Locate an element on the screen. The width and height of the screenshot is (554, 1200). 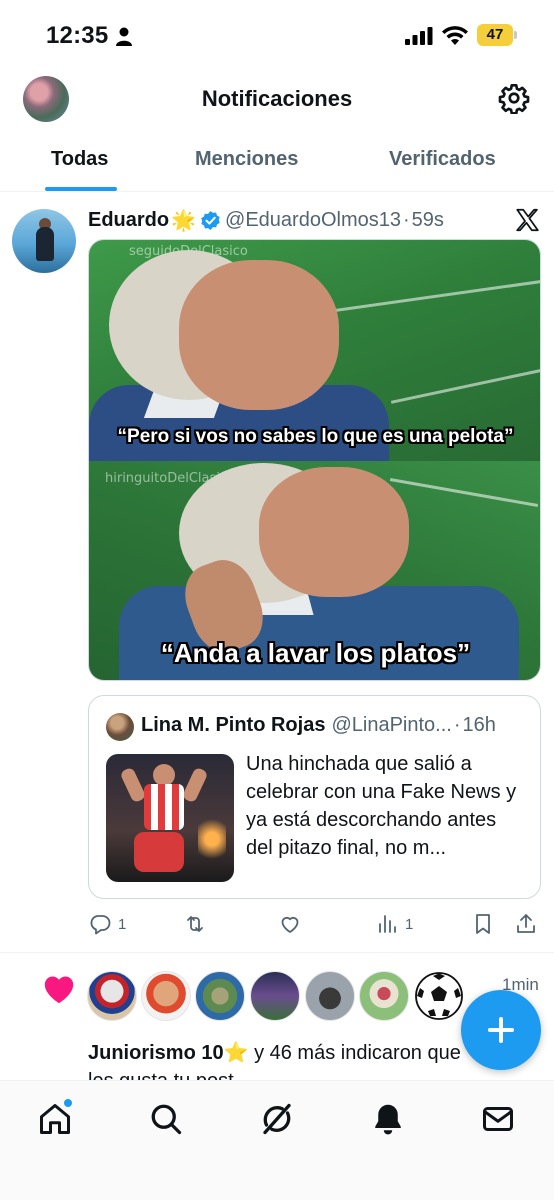
tweet-age: 59s is located at coordinates (427, 219).